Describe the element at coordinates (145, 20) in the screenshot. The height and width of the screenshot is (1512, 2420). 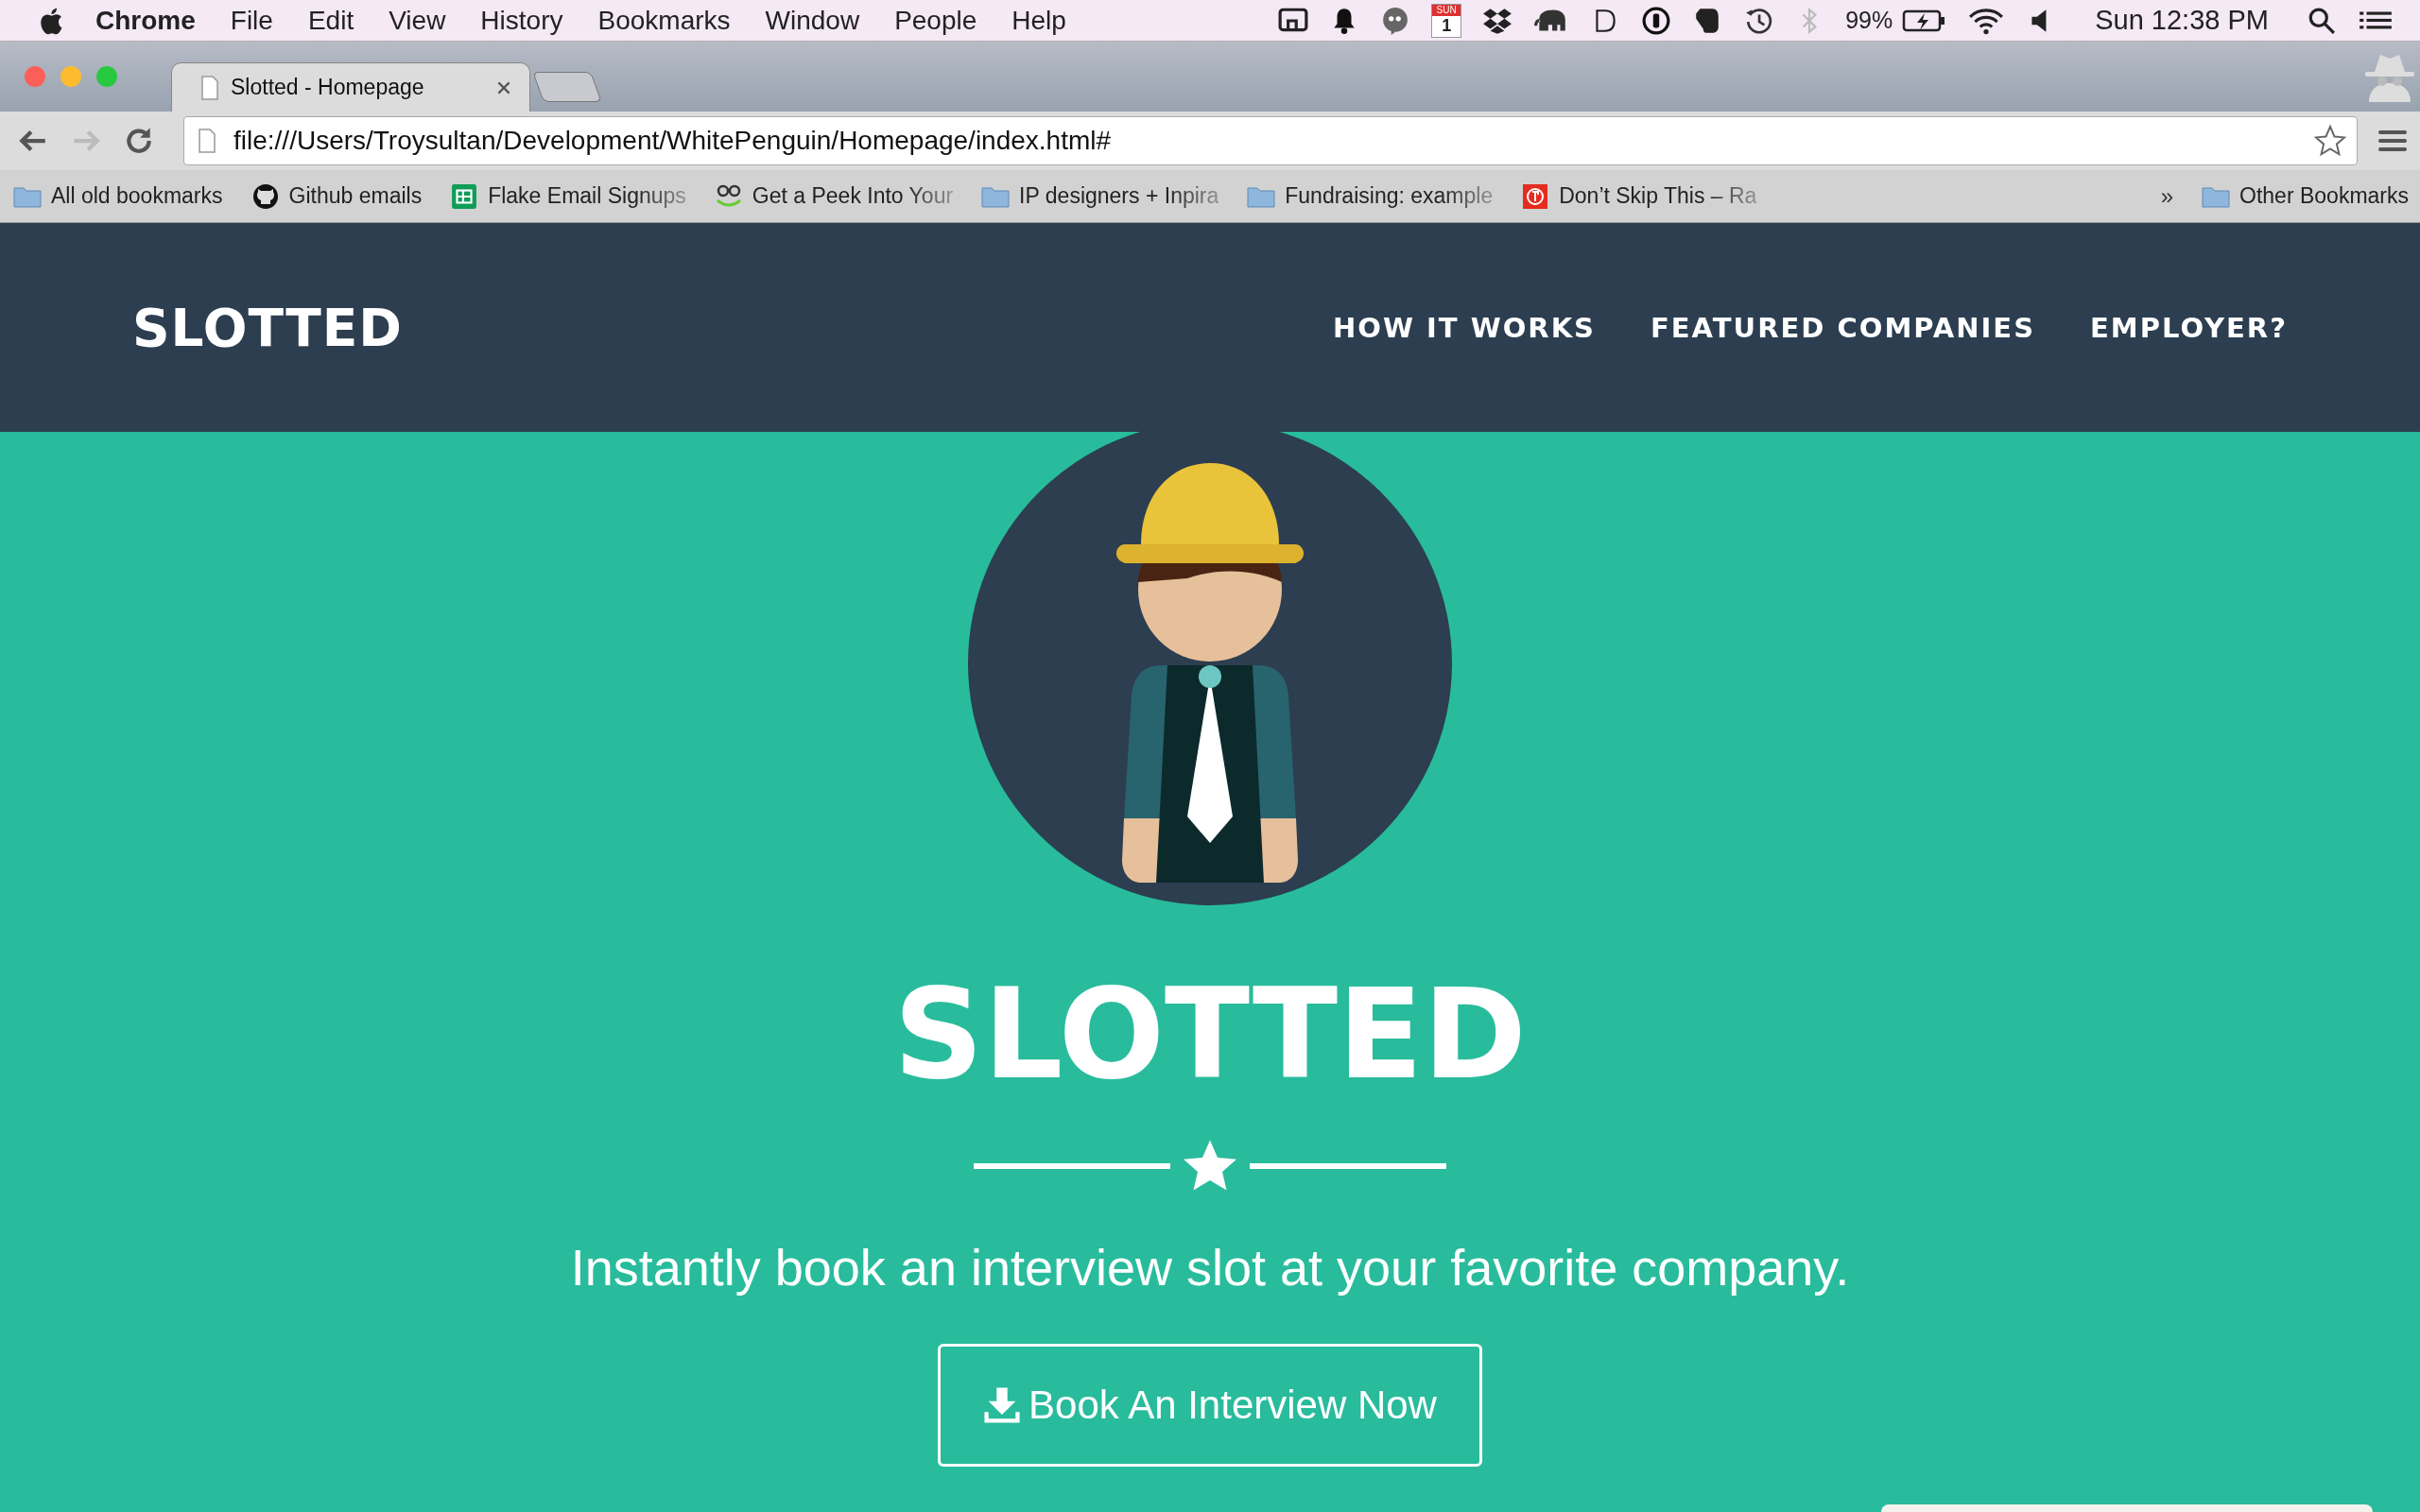
I see `menu-app-name: Chrome` at that location.